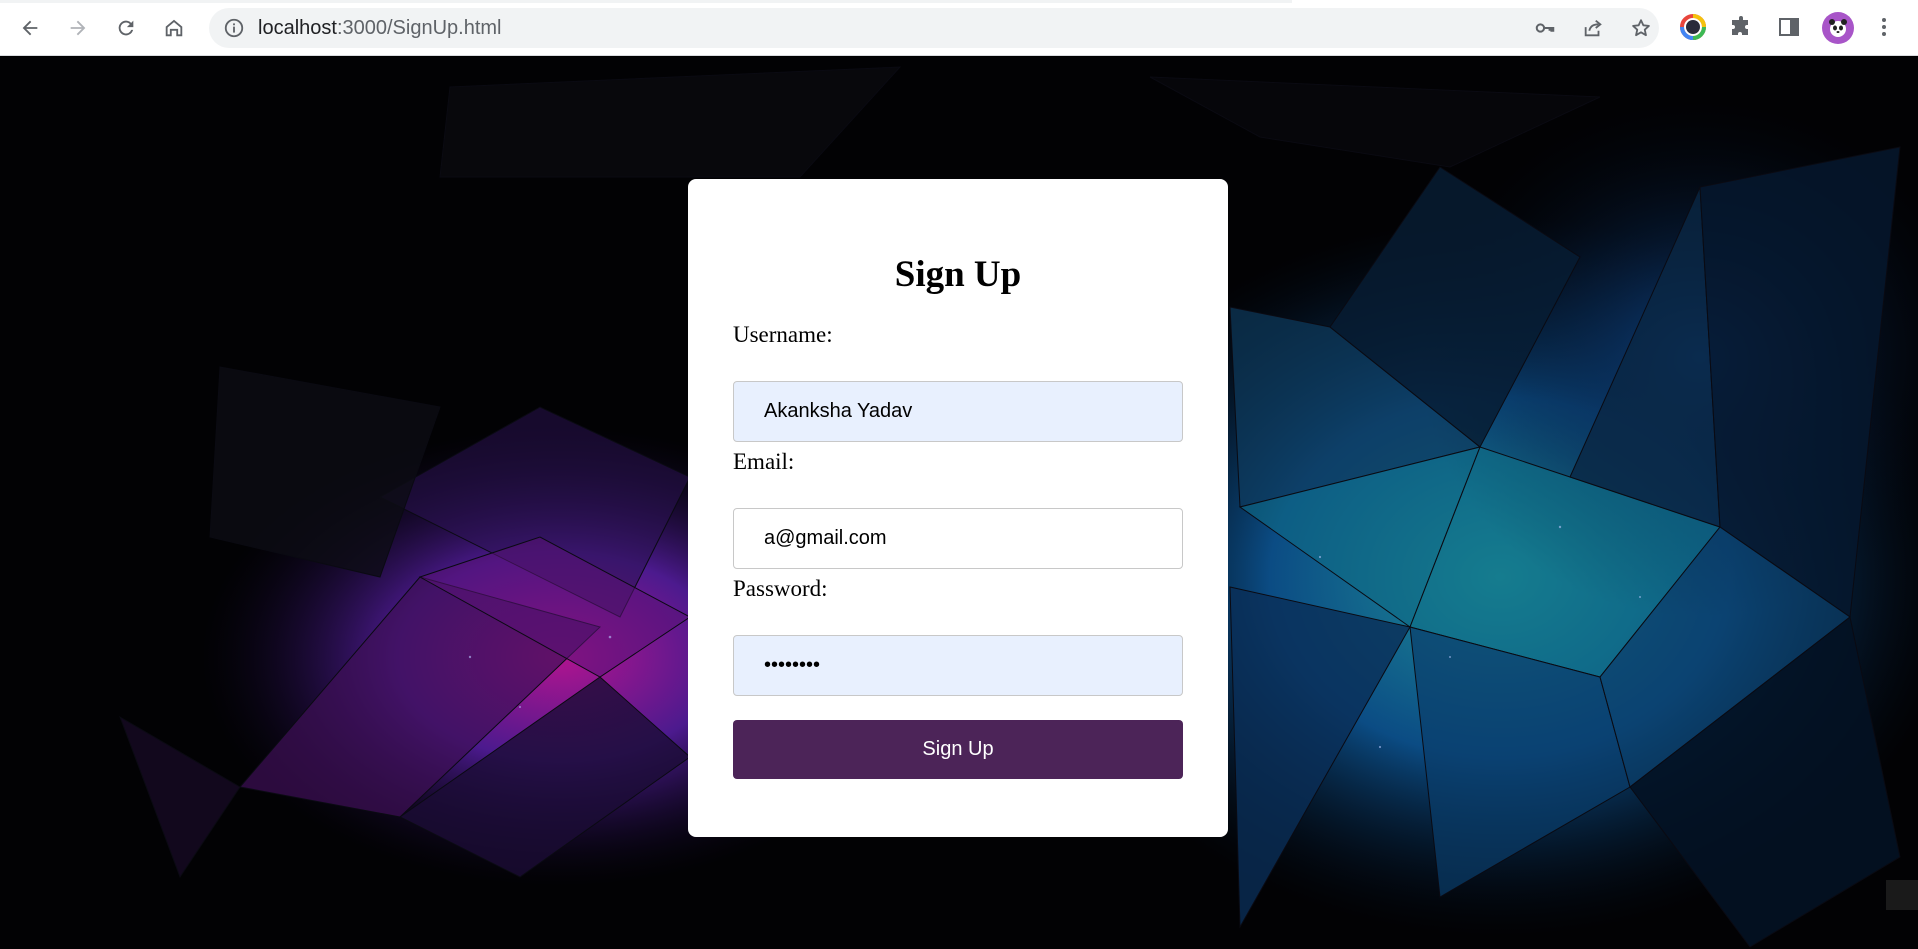  Describe the element at coordinates (958, 749) in the screenshot. I see `signup-submit-button: Sign Up` at that location.